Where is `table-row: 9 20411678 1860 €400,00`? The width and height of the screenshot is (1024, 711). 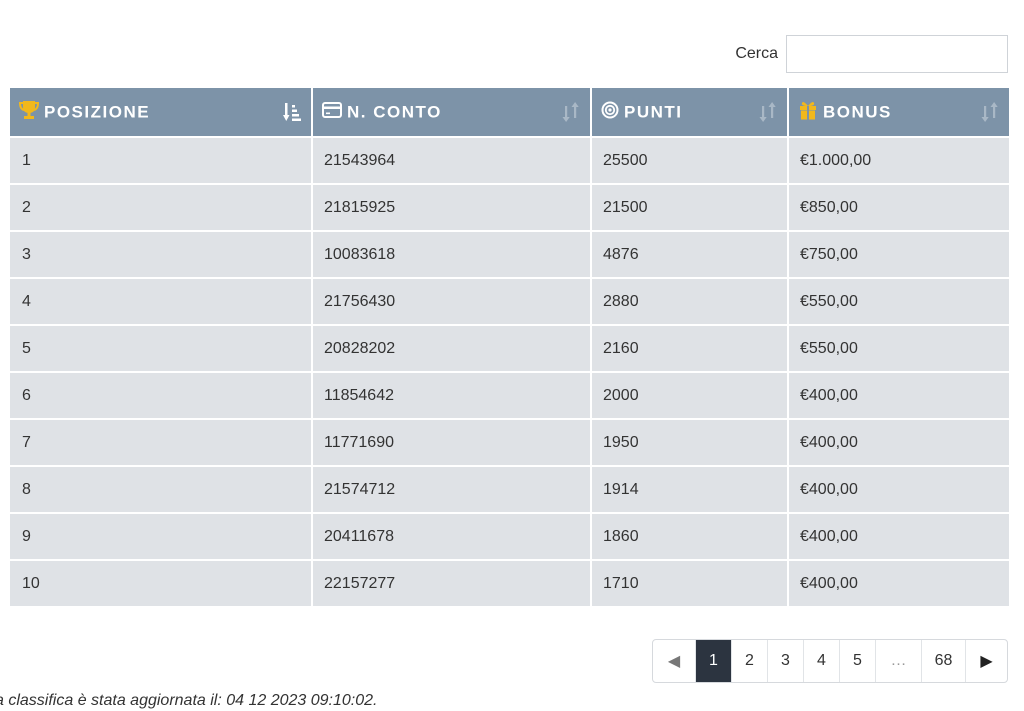
table-row: 9 20411678 1860 €400,00 is located at coordinates (509, 535).